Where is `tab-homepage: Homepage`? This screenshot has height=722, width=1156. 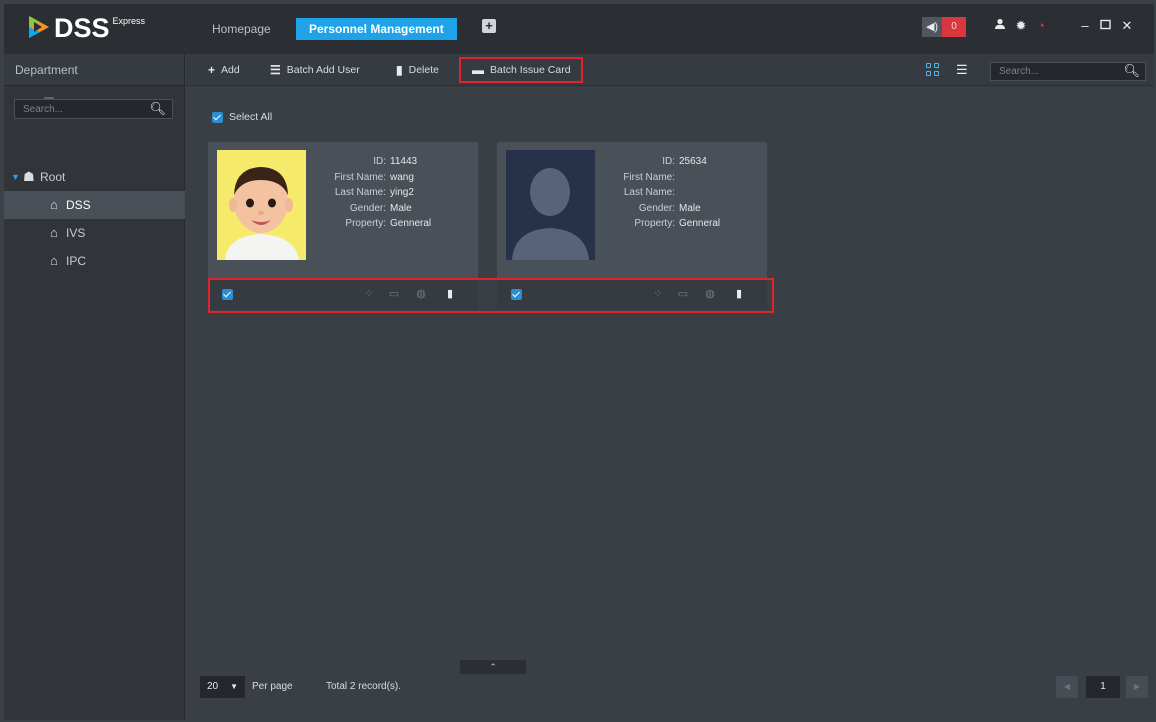
tab-homepage: Homepage is located at coordinates (241, 29).